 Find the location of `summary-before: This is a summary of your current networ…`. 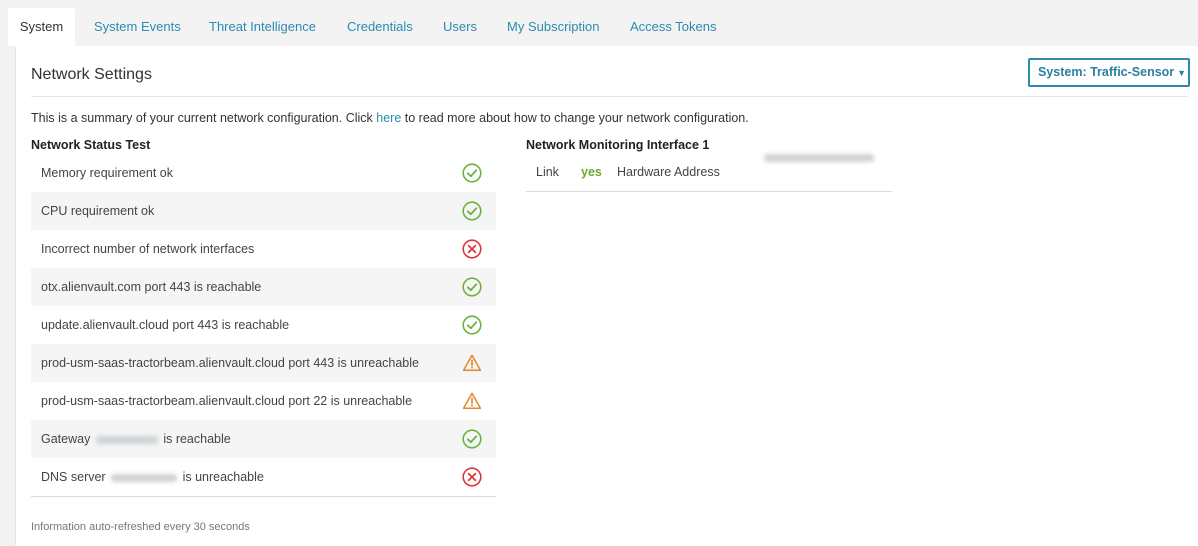

summary-before: This is a summary of your current networ… is located at coordinates (204, 118).